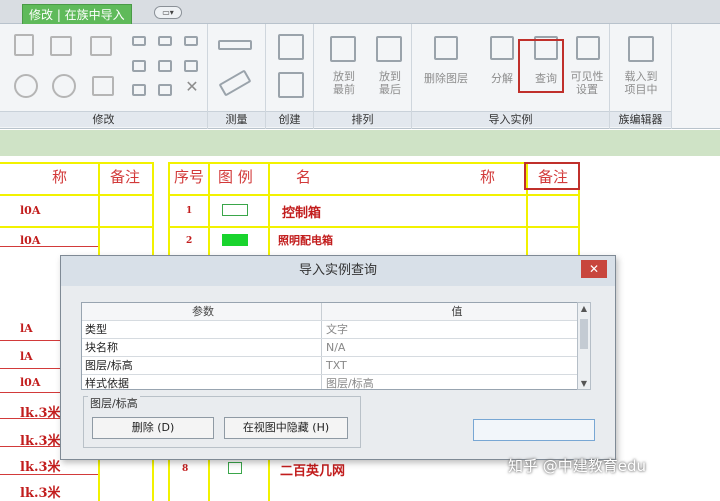 Image resolution: width=720 pixels, height=501 pixels. I want to click on scale-icon, so click(191, 66).